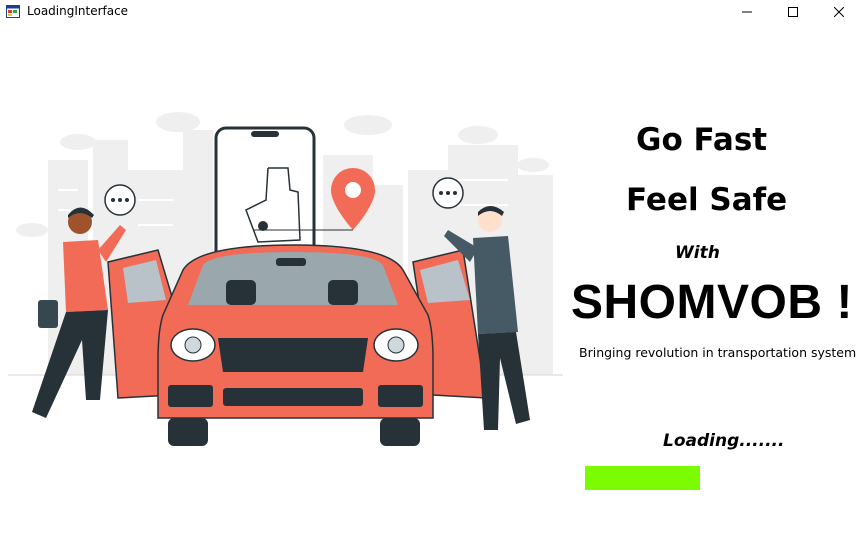 The height and width of the screenshot is (546, 862). Describe the element at coordinates (712, 302) in the screenshot. I see `brand-name: SHOMVOB !` at that location.